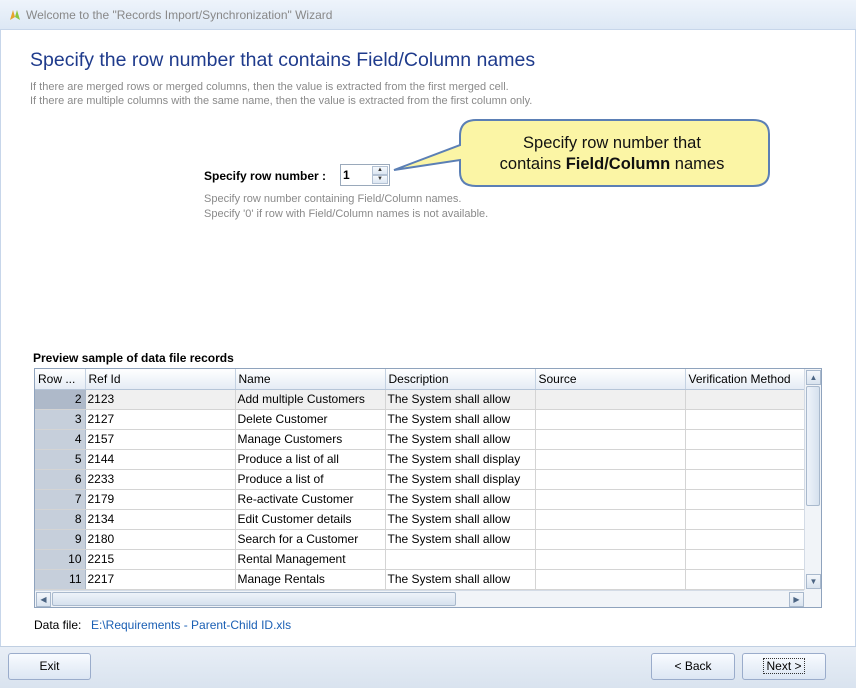  I want to click on cell-name: Delete Customer, so click(310, 419).